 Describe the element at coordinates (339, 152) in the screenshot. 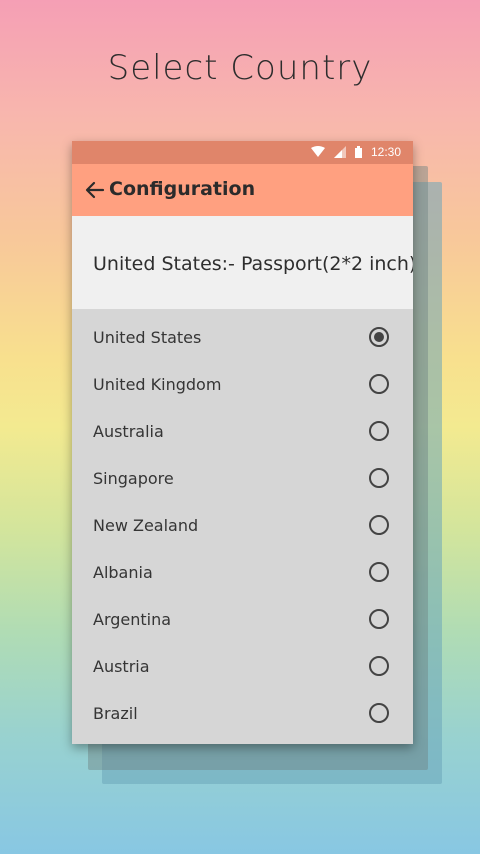

I see `signal-icon` at that location.